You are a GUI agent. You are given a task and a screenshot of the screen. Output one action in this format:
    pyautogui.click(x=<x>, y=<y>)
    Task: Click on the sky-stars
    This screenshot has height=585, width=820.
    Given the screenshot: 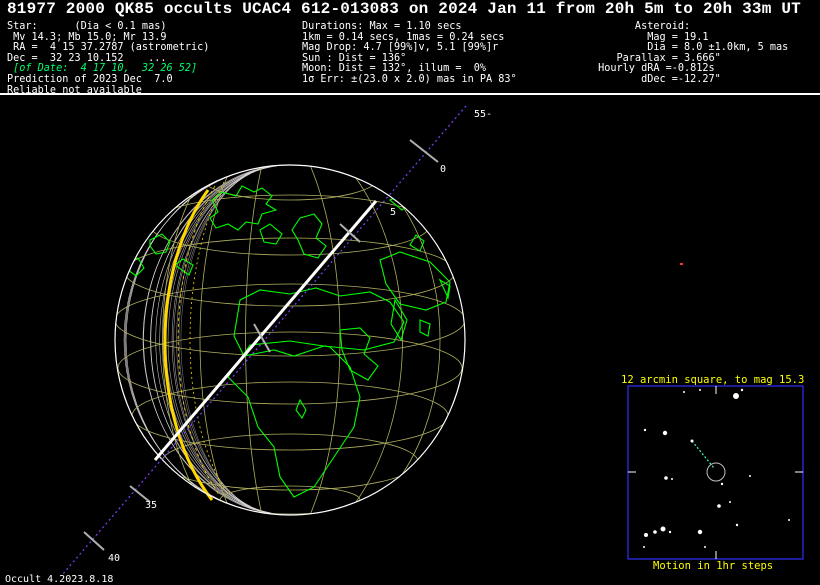 What is the action you would take?
    pyautogui.click(x=716, y=468)
    